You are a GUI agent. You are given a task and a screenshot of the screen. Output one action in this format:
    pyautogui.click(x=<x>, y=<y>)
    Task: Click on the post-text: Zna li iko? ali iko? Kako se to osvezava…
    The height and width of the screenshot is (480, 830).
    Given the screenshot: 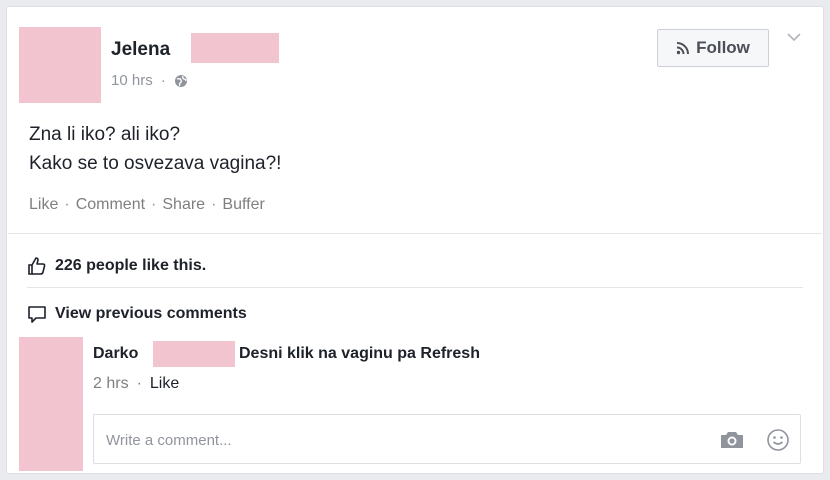 What is the action you would take?
    pyautogui.click(x=155, y=149)
    